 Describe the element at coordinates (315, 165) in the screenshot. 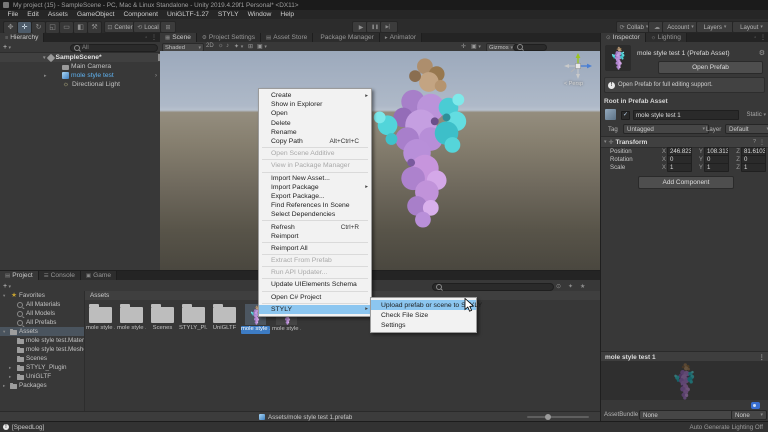

I see `context-menu-item: View in Package Manager ▸` at that location.